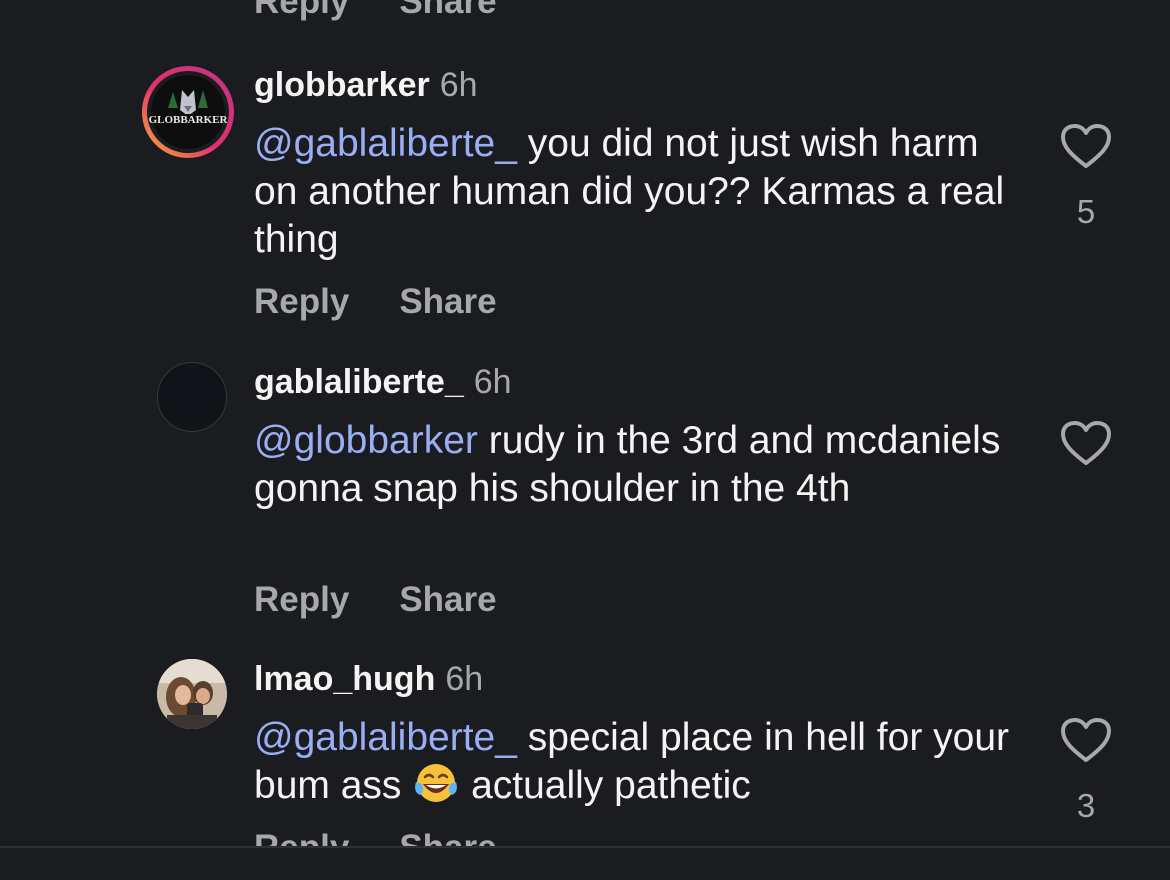 The height and width of the screenshot is (880, 1170). I want to click on comment-header: gablaliberte_ 6h, so click(383, 382).